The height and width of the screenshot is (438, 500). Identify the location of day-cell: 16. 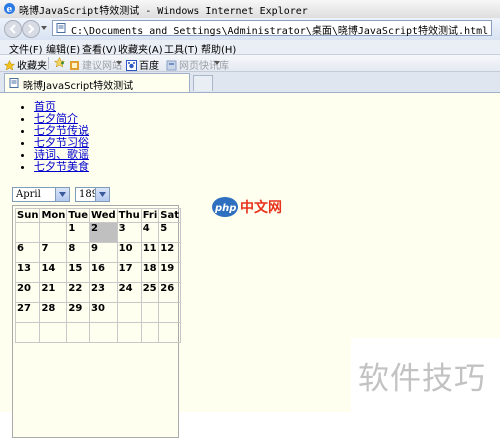
(103, 272).